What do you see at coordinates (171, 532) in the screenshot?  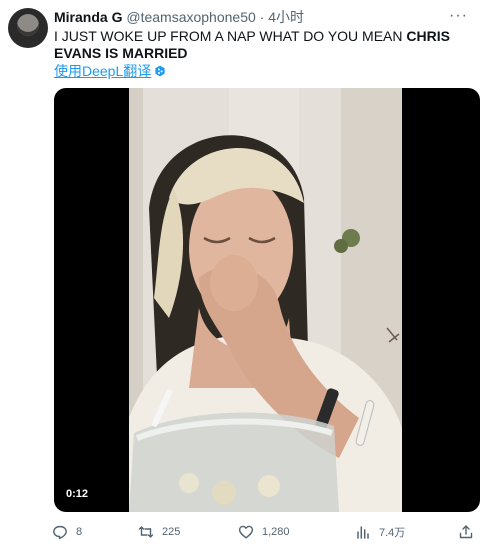 I see `retweet-count: 225` at bounding box center [171, 532].